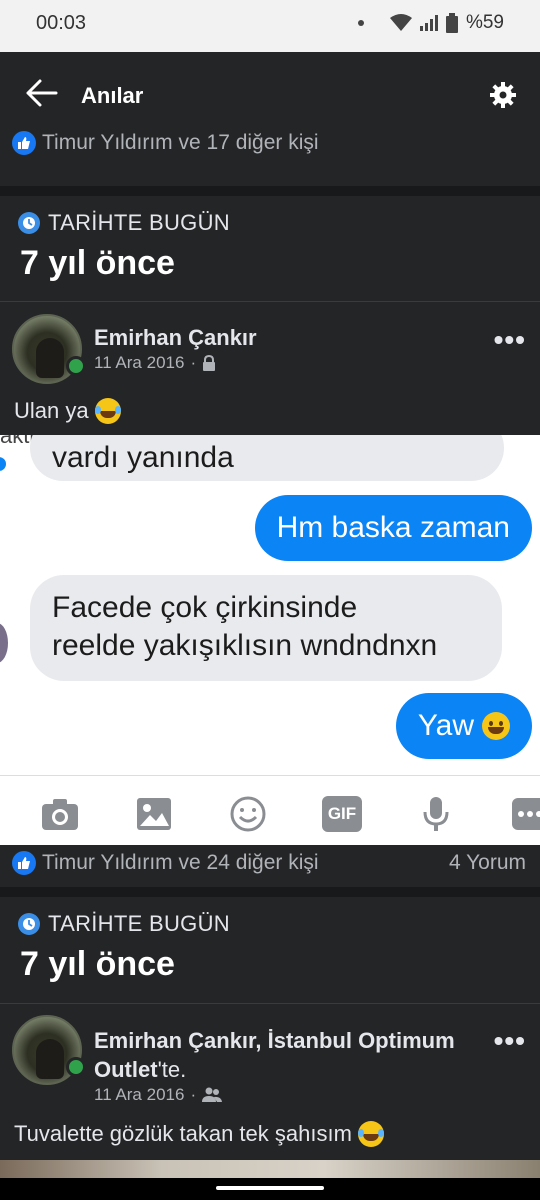 The height and width of the screenshot is (1200, 540). What do you see at coordinates (270, 1180) in the screenshot?
I see `gesture-bar` at bounding box center [270, 1180].